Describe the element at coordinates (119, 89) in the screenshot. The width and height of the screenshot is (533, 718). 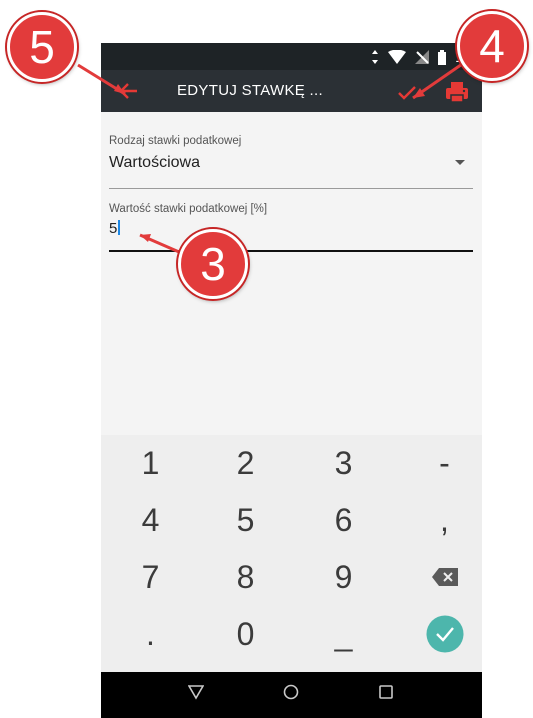
I see `callout-5-arrowhead` at that location.